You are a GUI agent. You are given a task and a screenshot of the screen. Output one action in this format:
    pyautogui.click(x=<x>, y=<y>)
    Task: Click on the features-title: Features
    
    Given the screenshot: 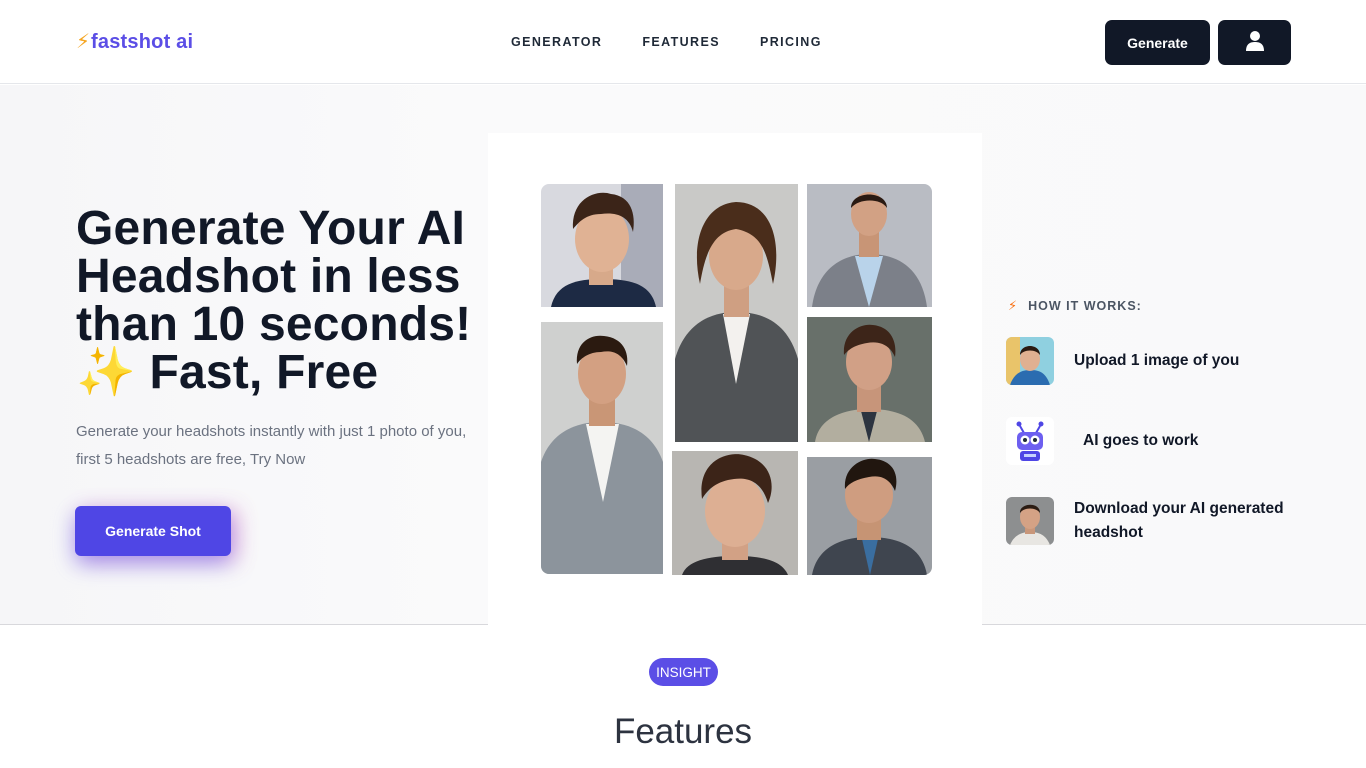 What is the action you would take?
    pyautogui.click(x=683, y=731)
    